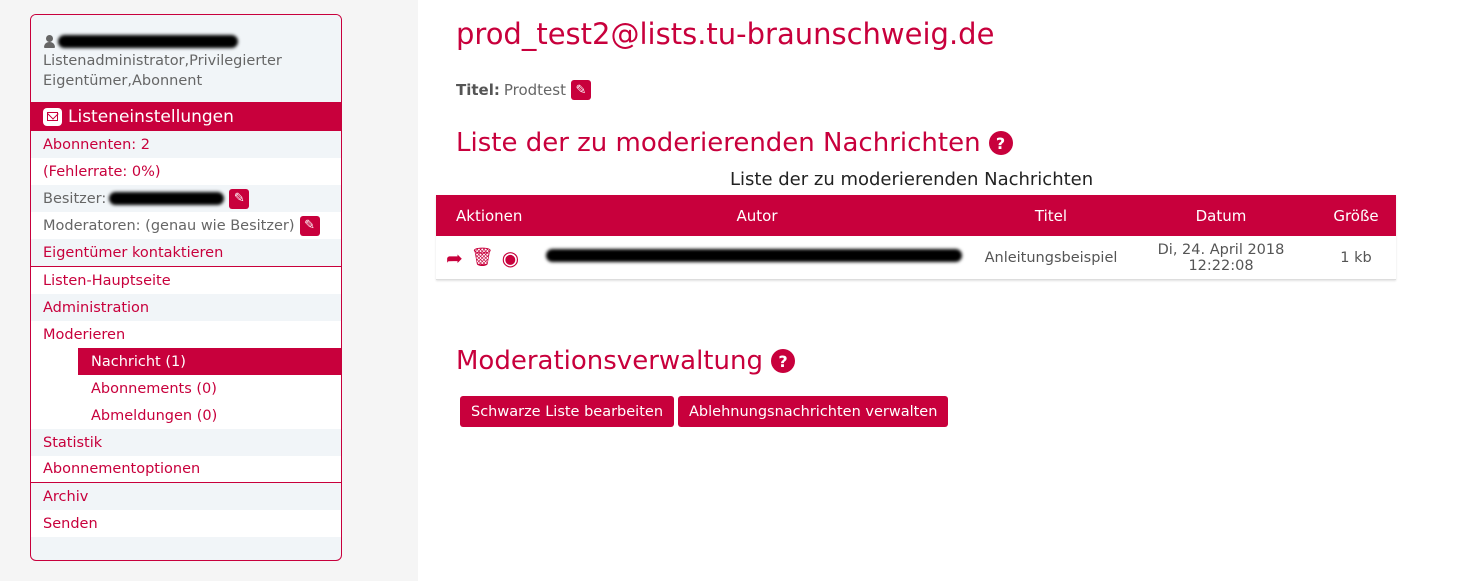 The image size is (1458, 581). Describe the element at coordinates (916, 215) in the screenshot. I see `table-header: Aktionen Autor Titel Datum Größe` at that location.